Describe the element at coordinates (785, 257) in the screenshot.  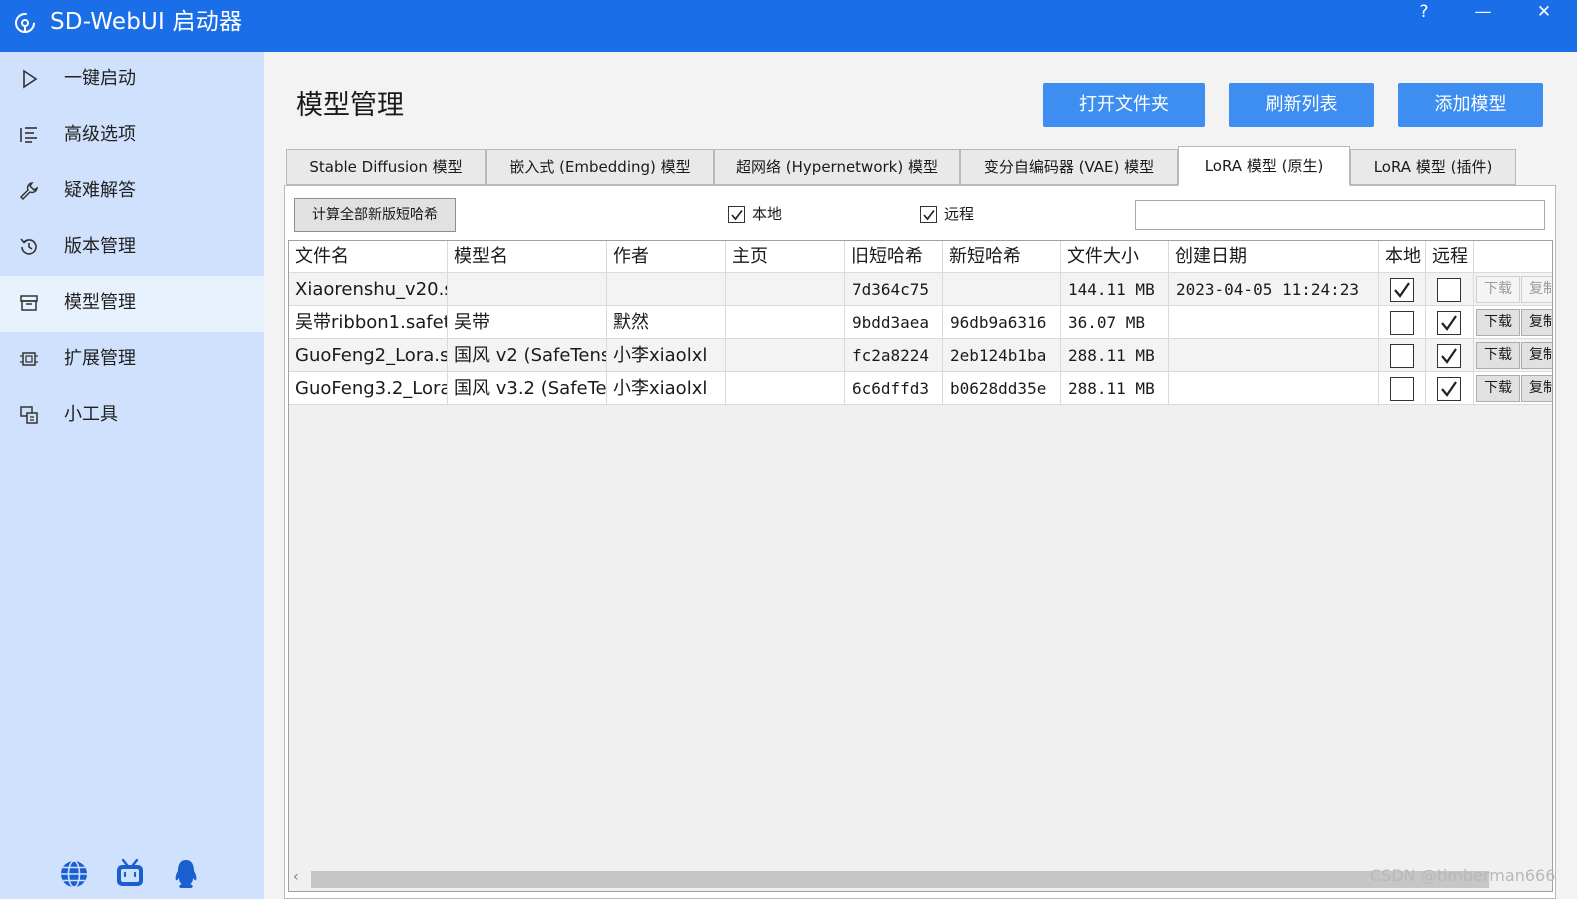
I see `column-header-homepage: 主页` at that location.